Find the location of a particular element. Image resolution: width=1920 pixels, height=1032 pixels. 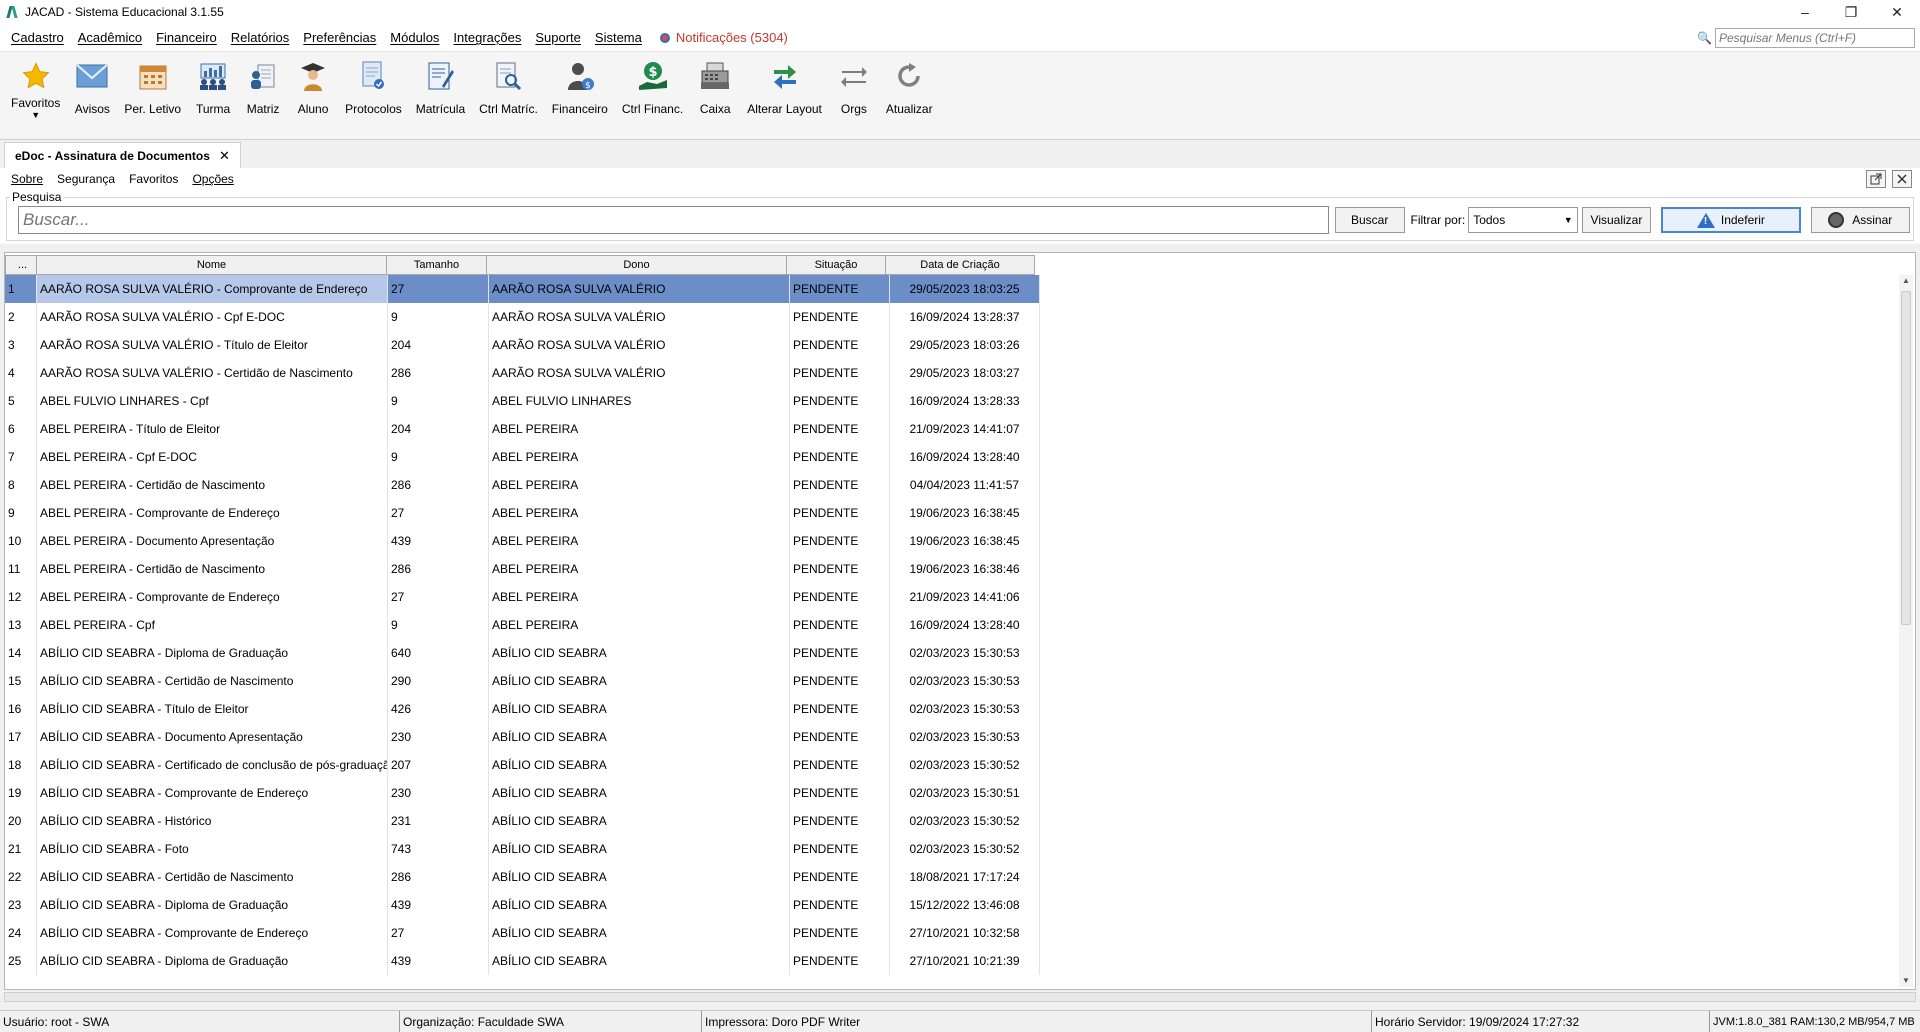

graduate-icon is located at coordinates (313, 76).